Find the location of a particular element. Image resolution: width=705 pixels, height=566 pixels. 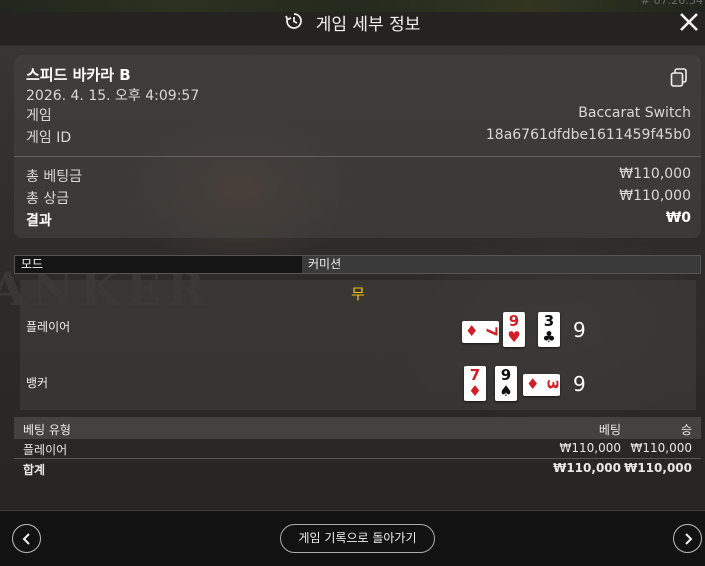

card-suit-icon: ♣ is located at coordinates (549, 337).